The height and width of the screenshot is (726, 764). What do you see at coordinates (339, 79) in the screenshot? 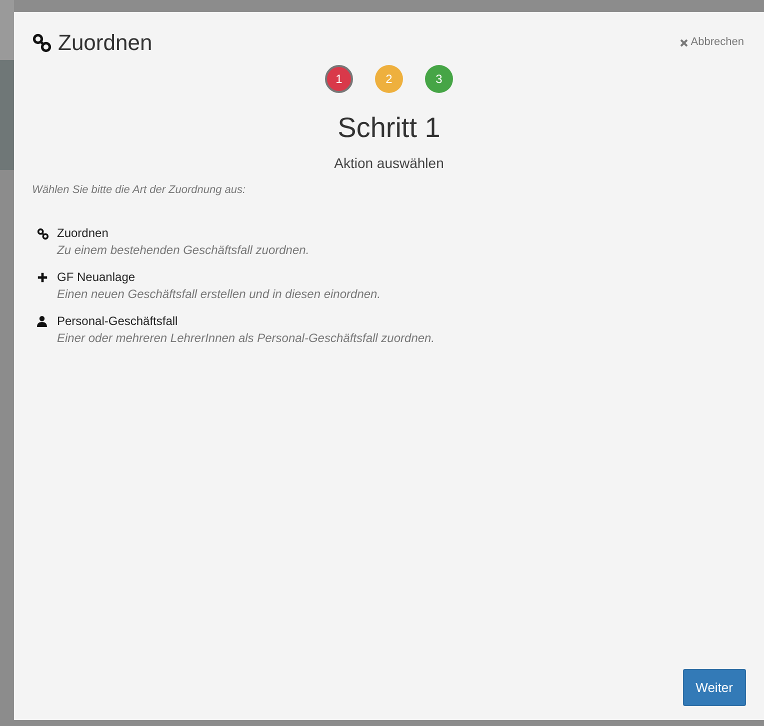
I see `step-indicator: 1` at bounding box center [339, 79].